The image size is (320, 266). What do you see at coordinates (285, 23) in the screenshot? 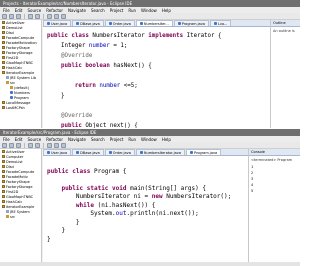
I see `outline-tab: Outline` at bounding box center [285, 23].